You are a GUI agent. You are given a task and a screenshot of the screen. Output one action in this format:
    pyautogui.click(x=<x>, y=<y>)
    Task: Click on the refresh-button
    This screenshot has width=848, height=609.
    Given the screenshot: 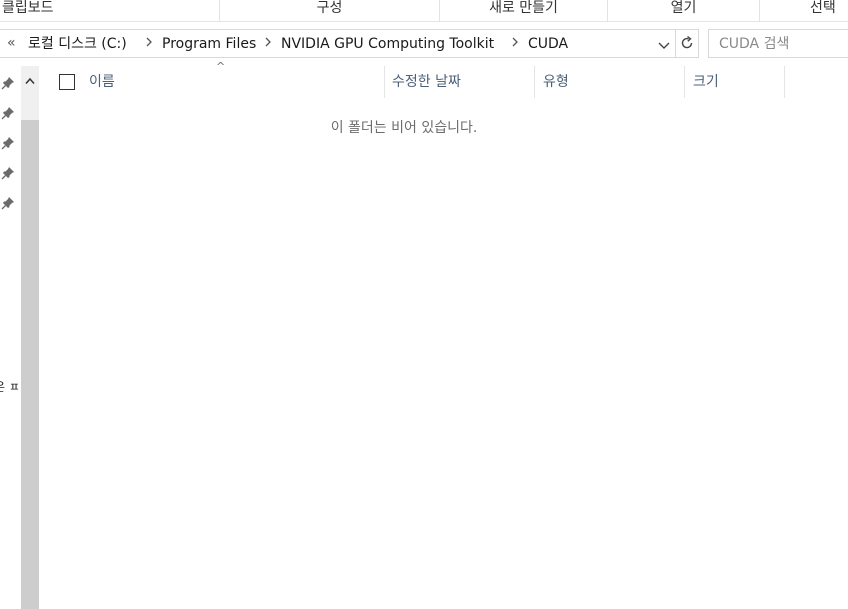 What is the action you would take?
    pyautogui.click(x=687, y=43)
    